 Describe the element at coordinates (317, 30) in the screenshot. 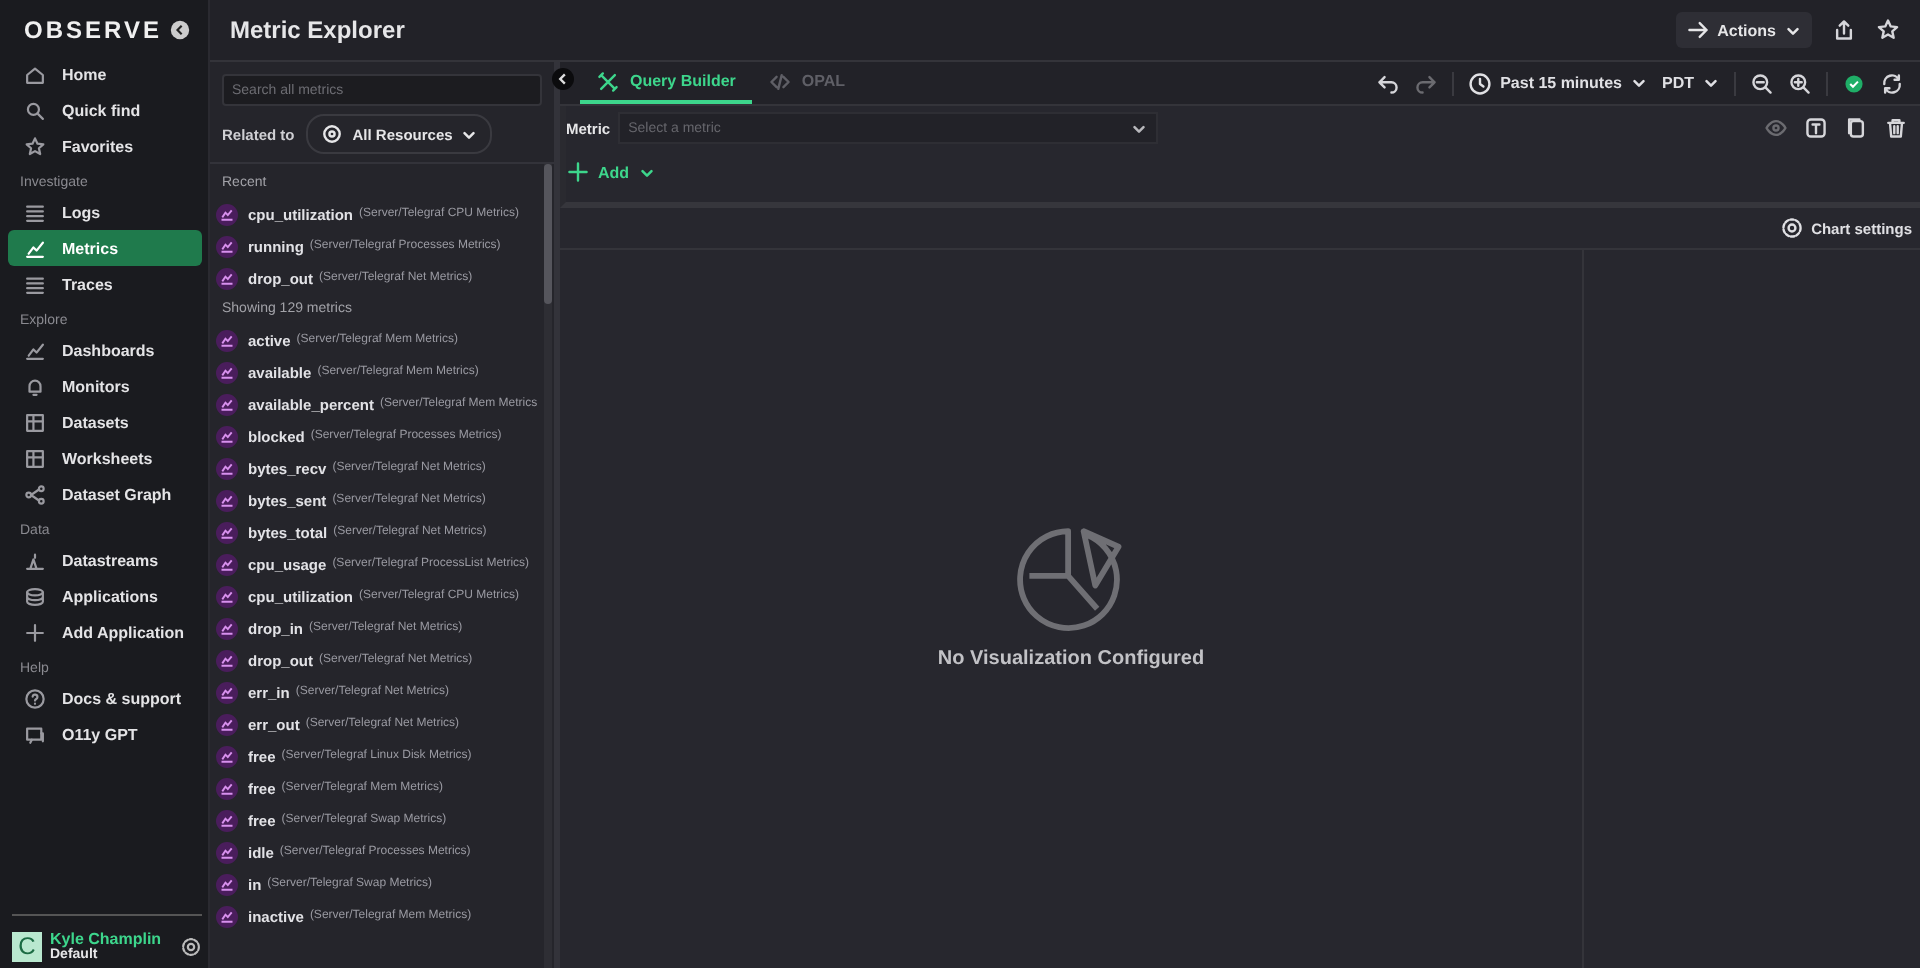

I see `page-title: Metric Explorer` at that location.